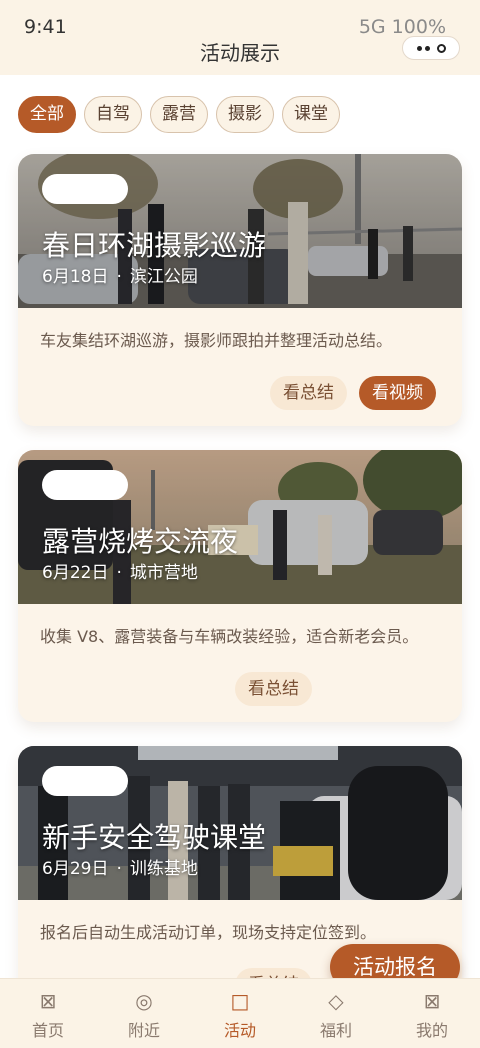 The image size is (480, 1048). I want to click on event-location: 训练基地, so click(163, 869).